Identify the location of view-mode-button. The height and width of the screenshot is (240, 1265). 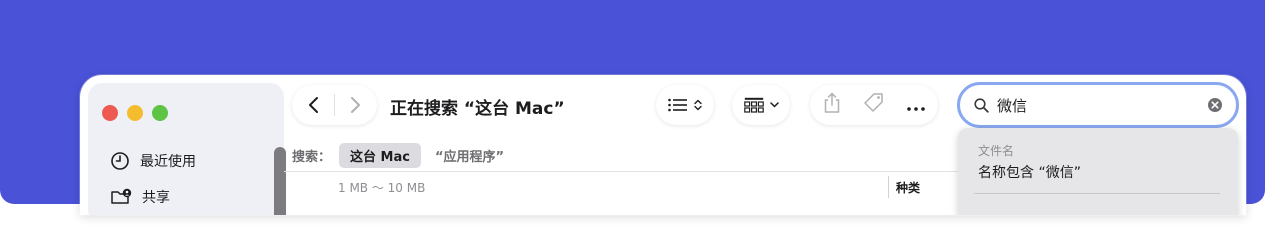
(685, 105).